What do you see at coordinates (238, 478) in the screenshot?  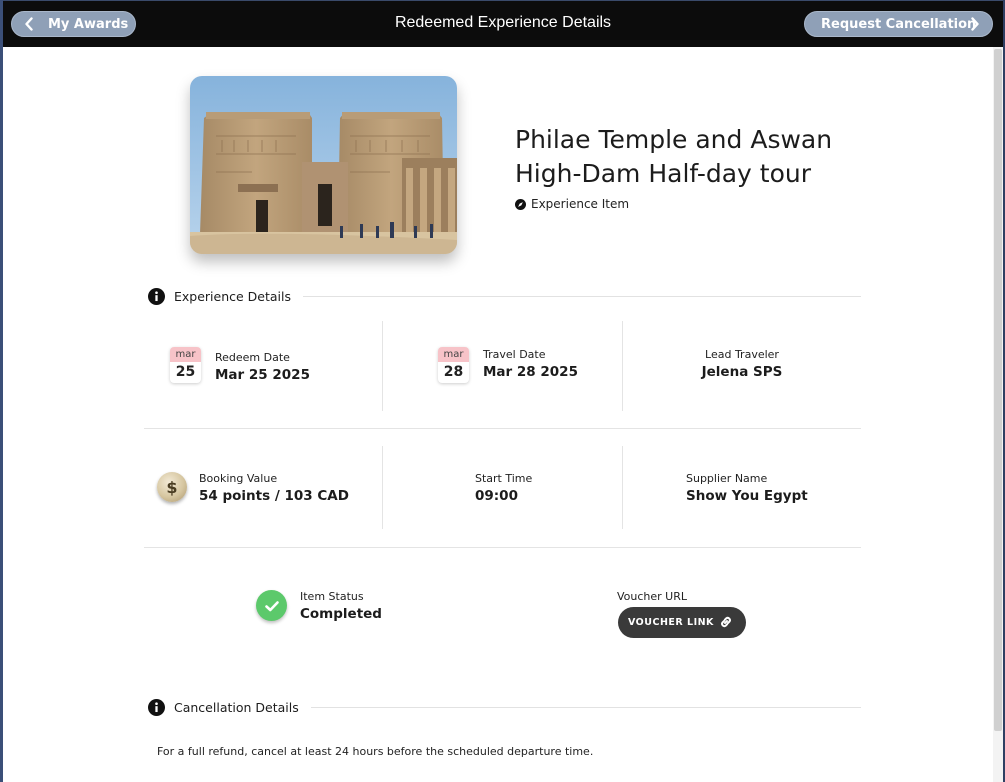 I see `booking-value-label: Booking Value` at bounding box center [238, 478].